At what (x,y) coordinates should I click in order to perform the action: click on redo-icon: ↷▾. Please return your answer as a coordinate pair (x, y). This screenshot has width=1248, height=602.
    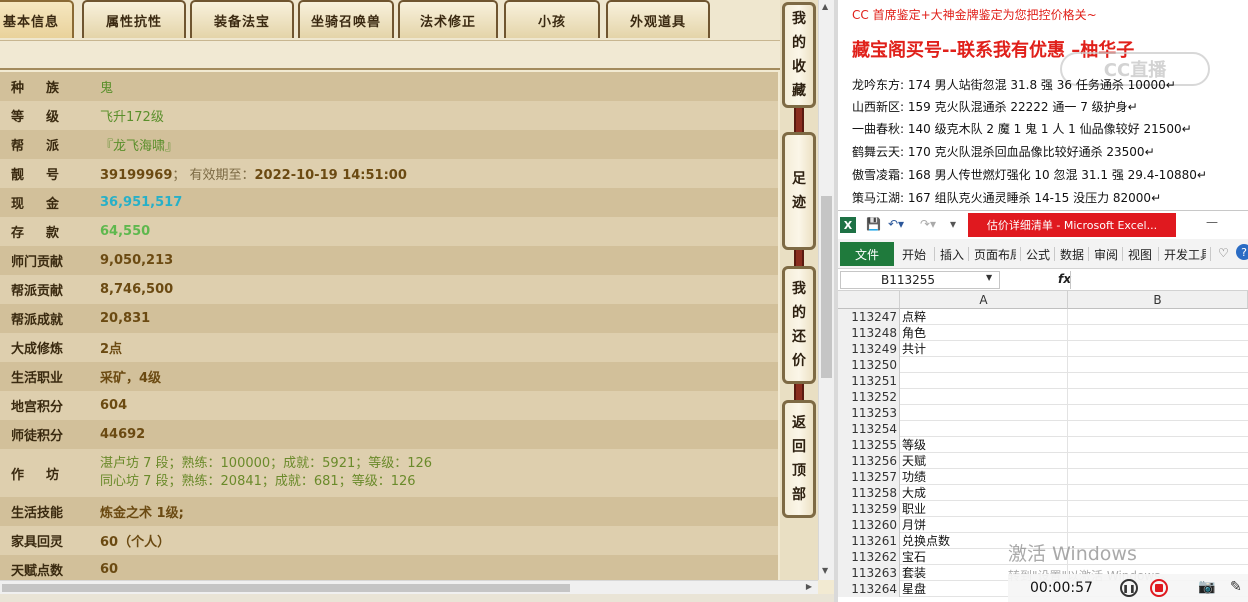
    Looking at the image, I should click on (928, 224).